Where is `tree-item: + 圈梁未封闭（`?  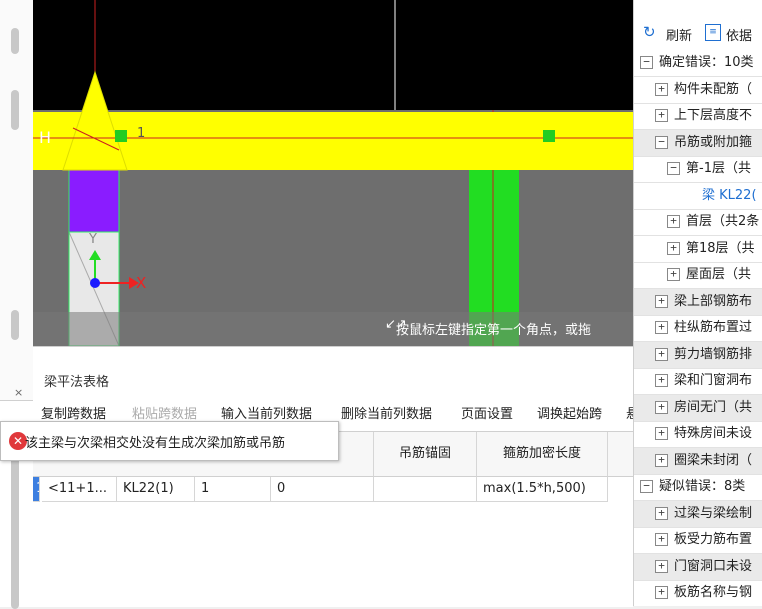 tree-item: + 圈梁未封闭（ is located at coordinates (698, 461).